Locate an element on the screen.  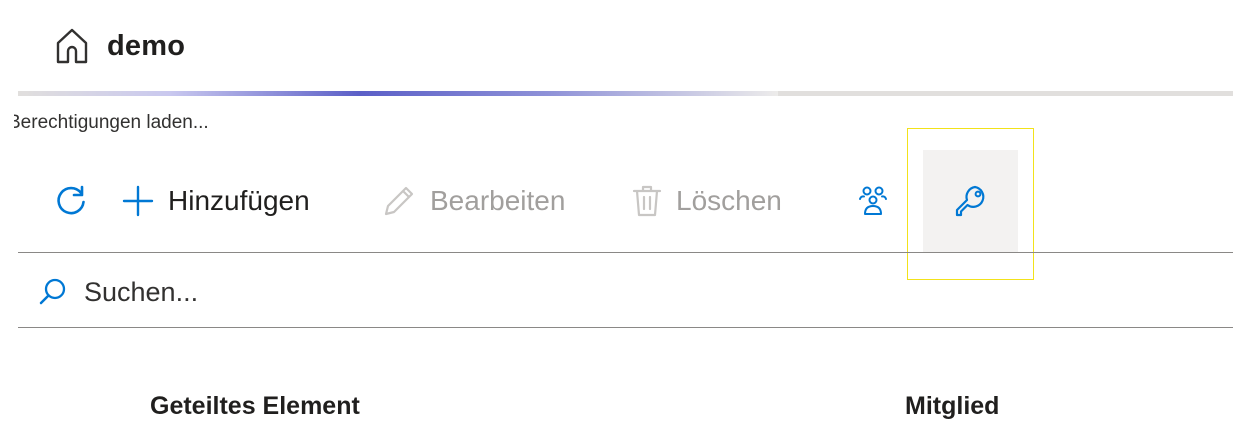
people-group-icon is located at coordinates (873, 200).